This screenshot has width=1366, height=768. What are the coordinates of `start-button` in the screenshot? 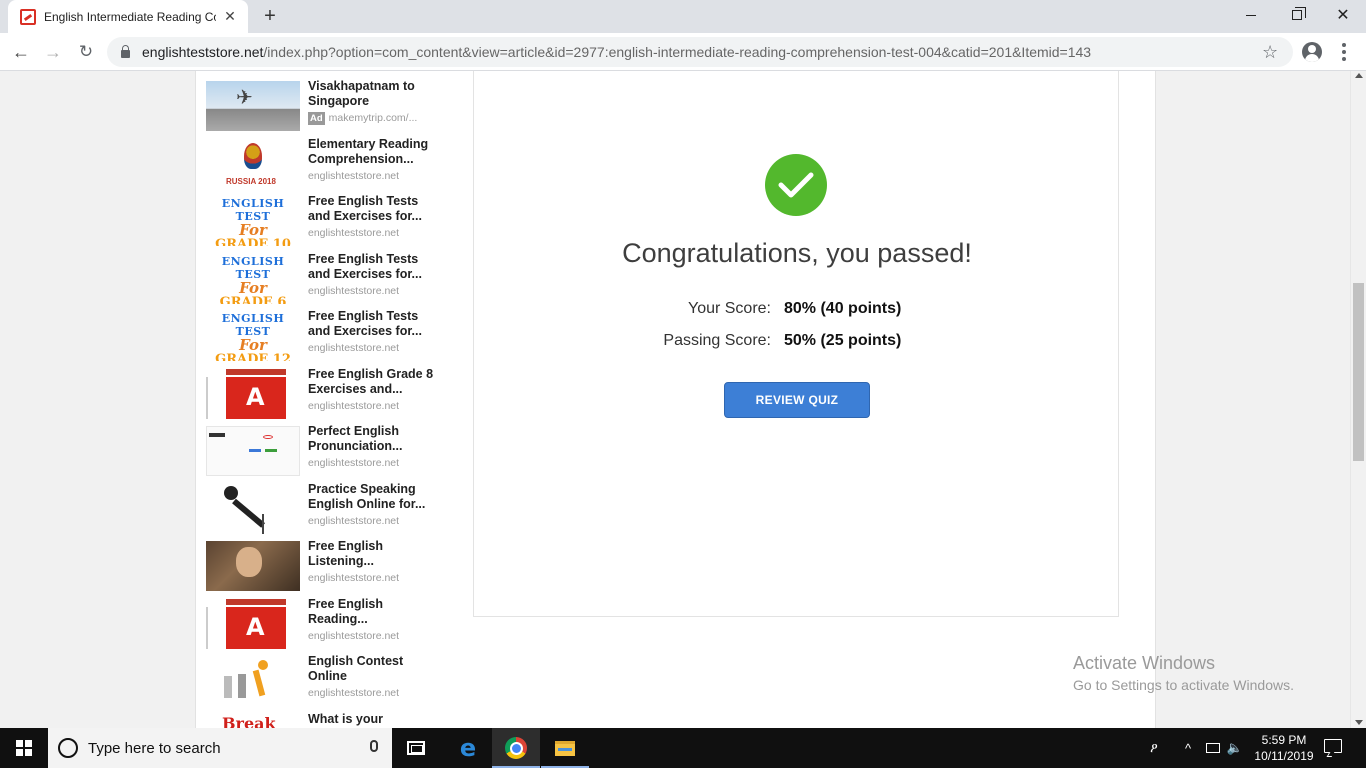 It's located at (24, 748).